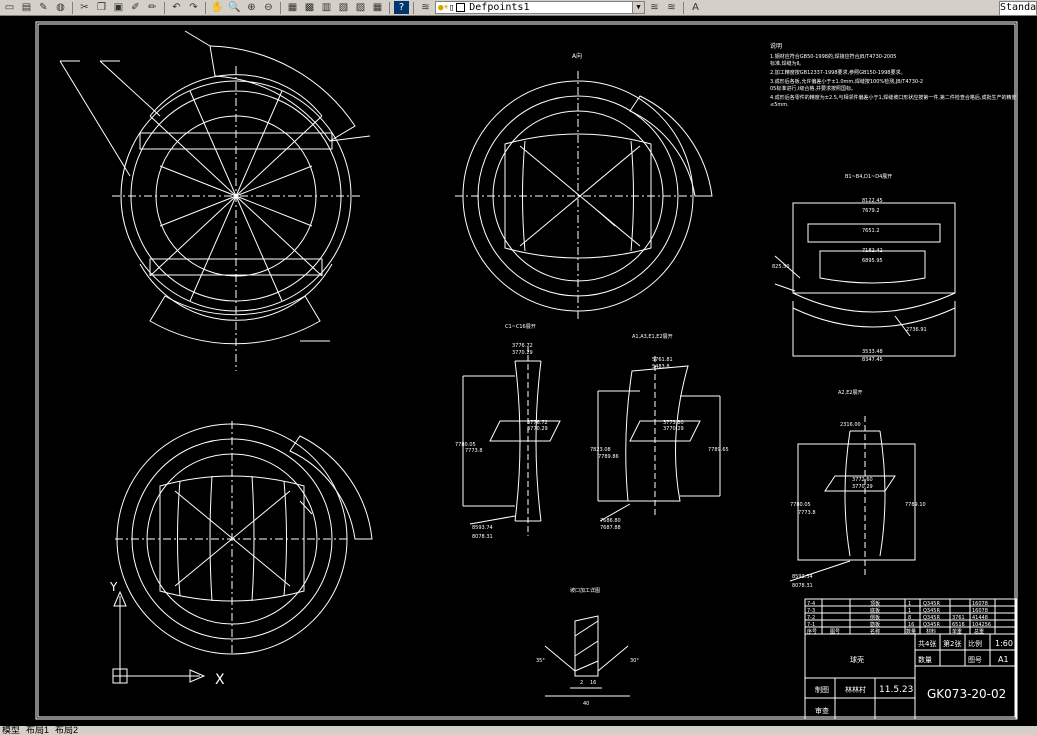 The width and height of the screenshot is (1037, 735). What do you see at coordinates (927, 643) in the screenshot?
I see `tb-sheet-total: 共4张` at bounding box center [927, 643].